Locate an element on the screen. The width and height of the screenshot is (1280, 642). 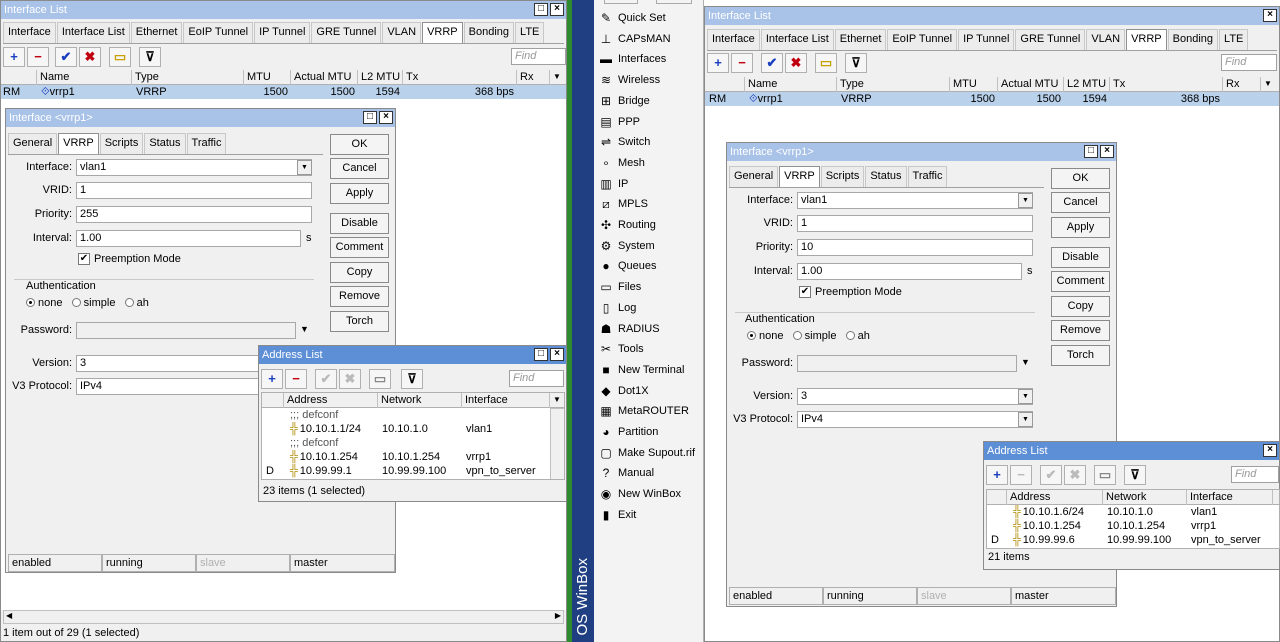
comment-button: ▭ is located at coordinates (380, 379).